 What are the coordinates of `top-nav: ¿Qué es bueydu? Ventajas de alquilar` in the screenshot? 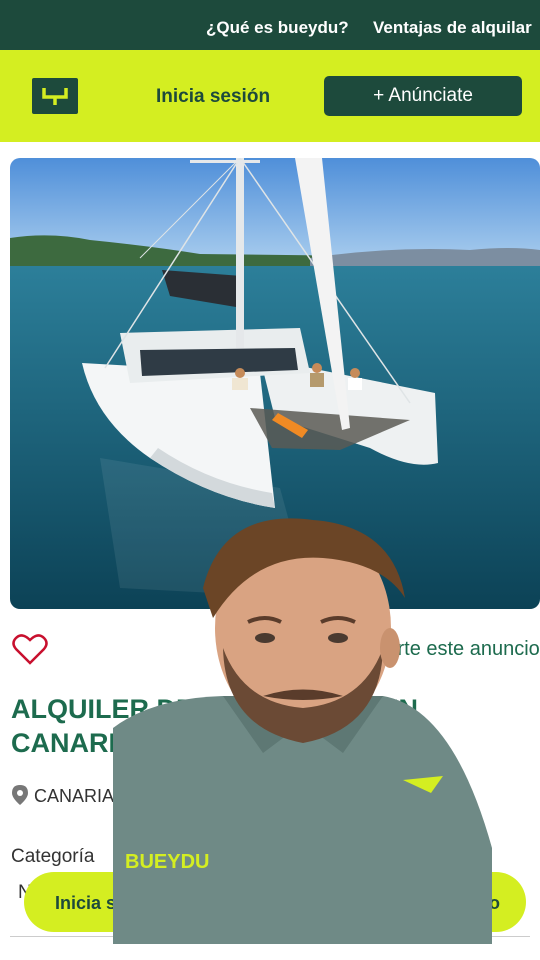 It's located at (270, 25).